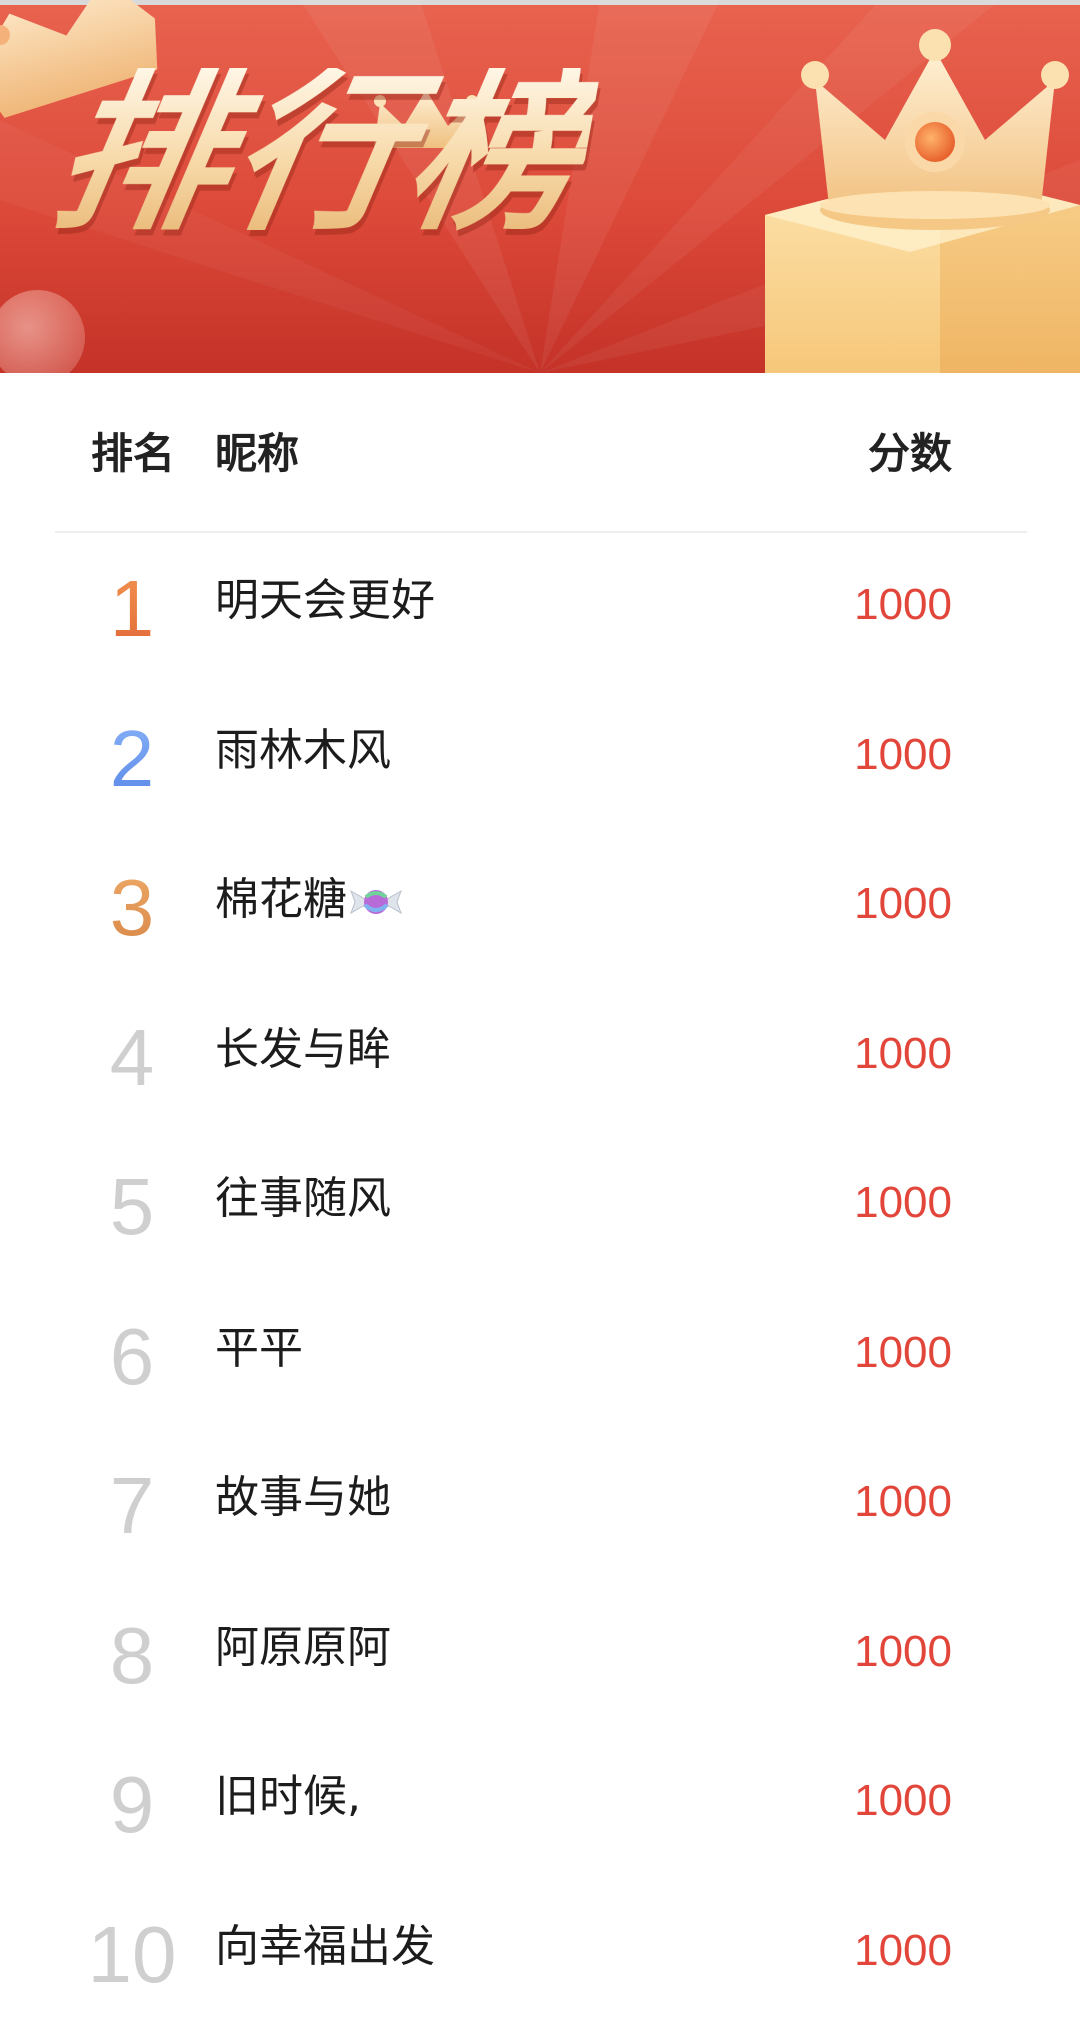  I want to click on rank-number: 4, so click(132, 1058).